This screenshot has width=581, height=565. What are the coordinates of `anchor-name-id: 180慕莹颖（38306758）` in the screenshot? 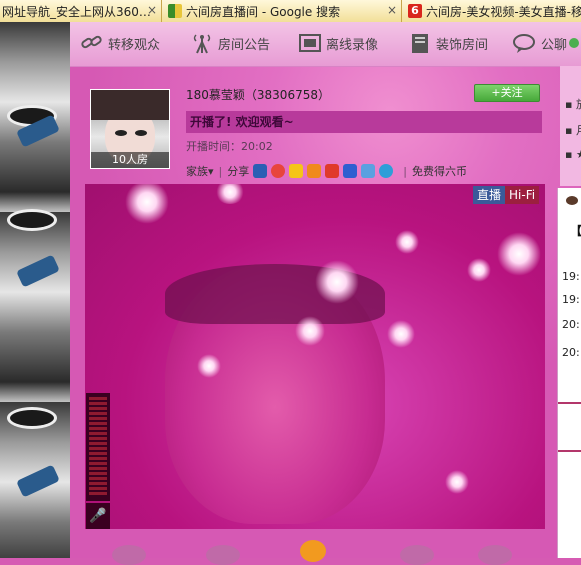 It's located at (258, 95).